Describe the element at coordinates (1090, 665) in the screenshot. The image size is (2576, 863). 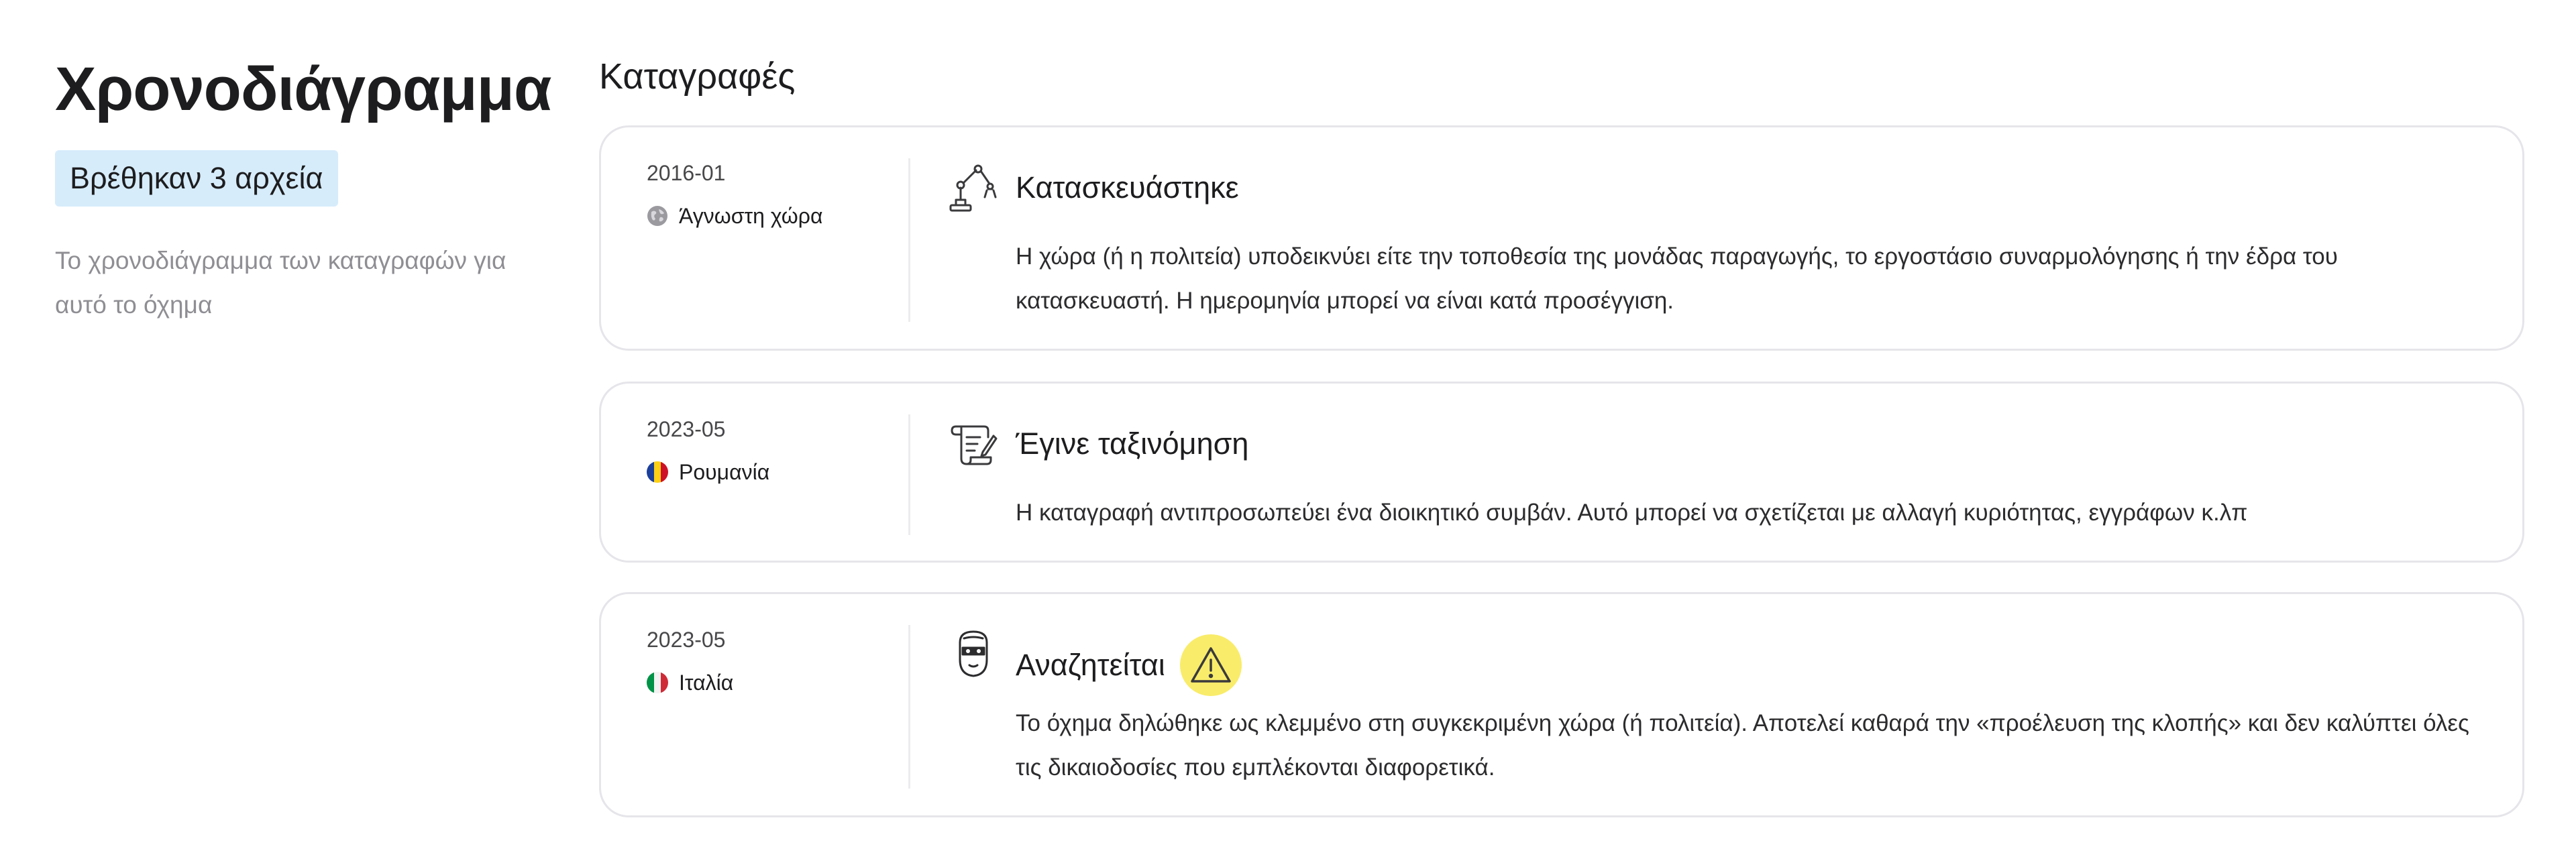
I see `record-title-text: Αναζητείται` at that location.